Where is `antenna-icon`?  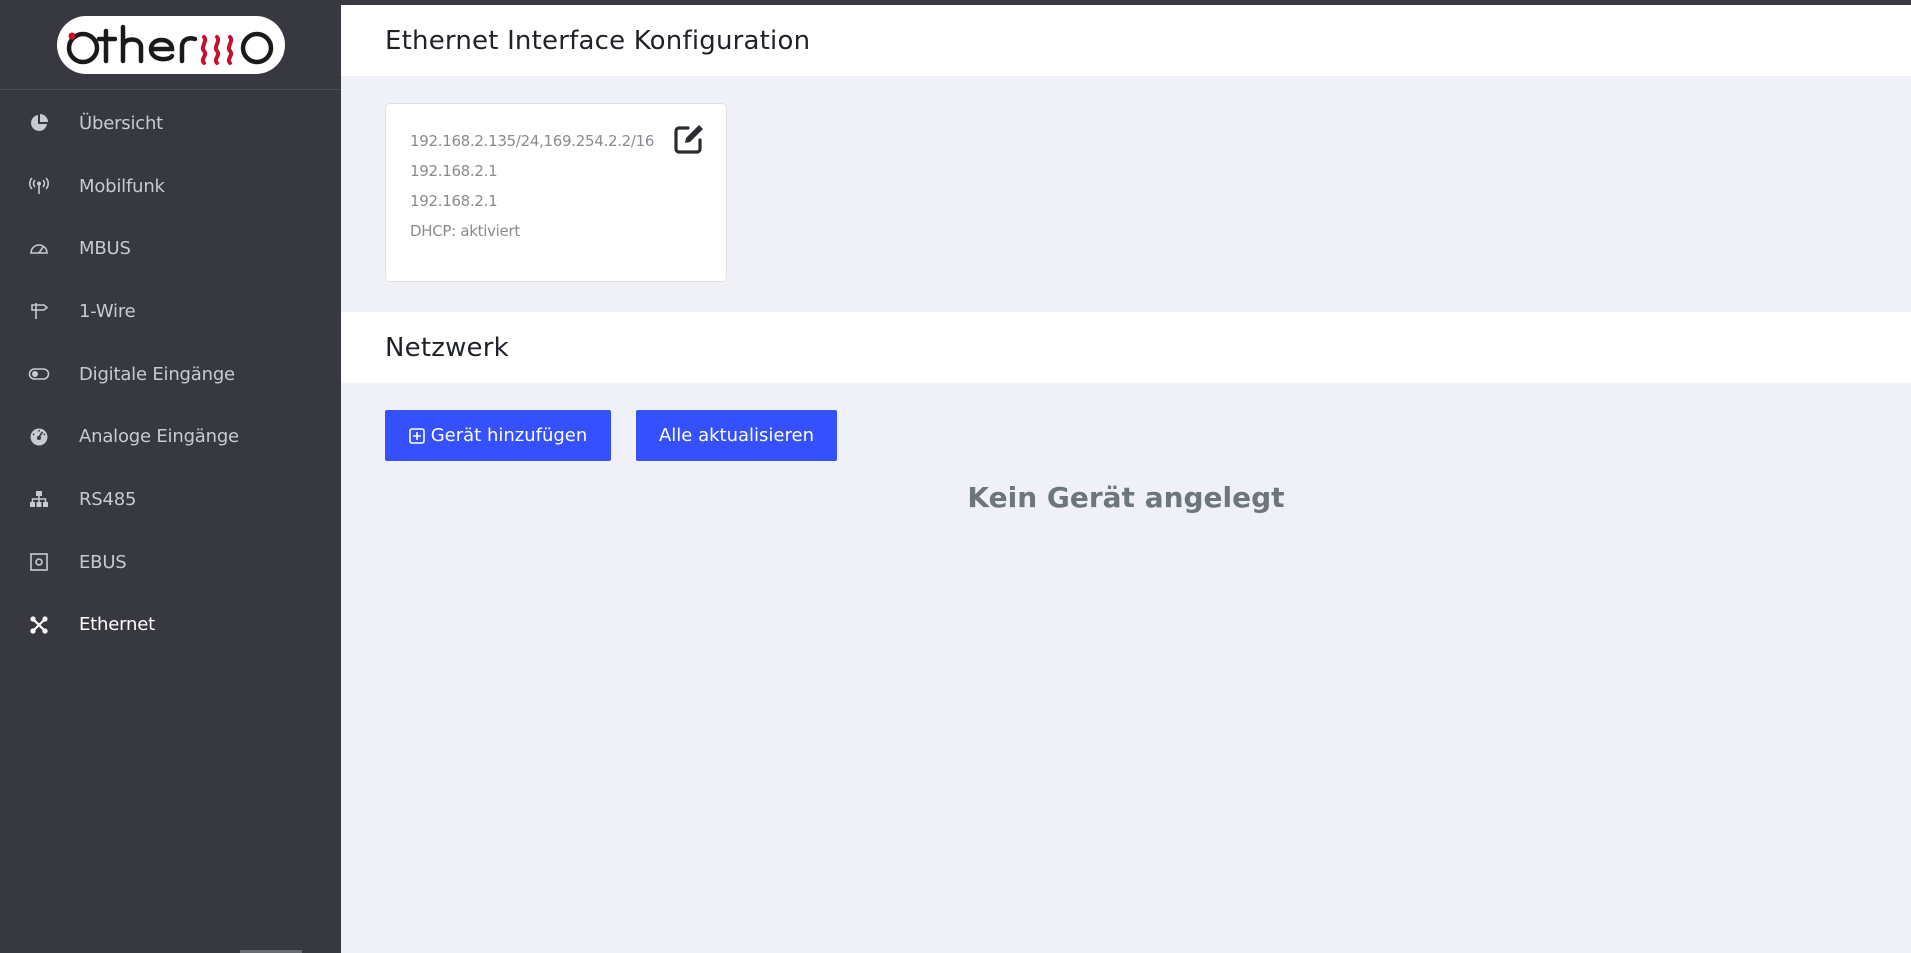 antenna-icon is located at coordinates (39, 186).